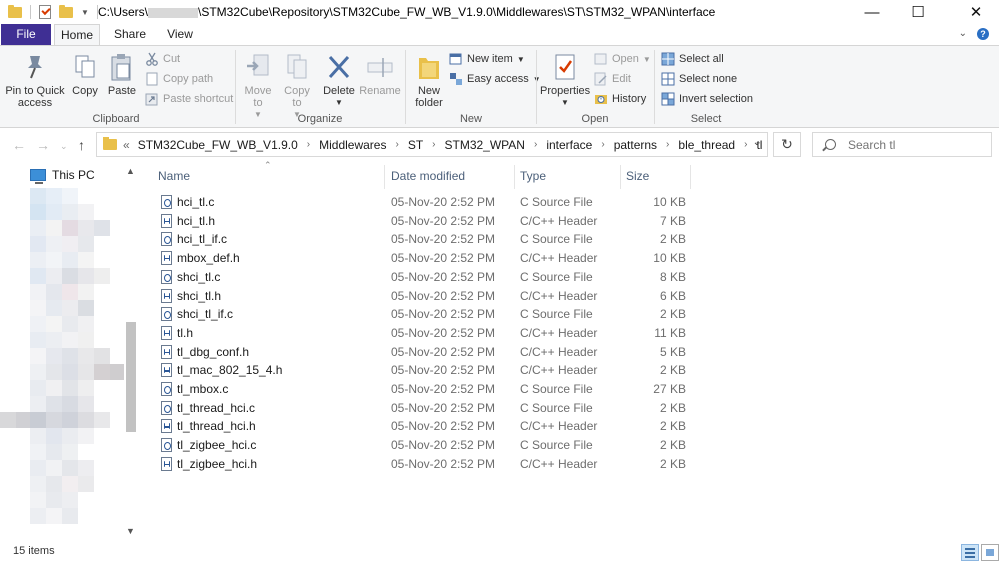 This screenshot has width=999, height=564. What do you see at coordinates (622, 59) in the screenshot?
I see `open-button: Open ▼` at bounding box center [622, 59].